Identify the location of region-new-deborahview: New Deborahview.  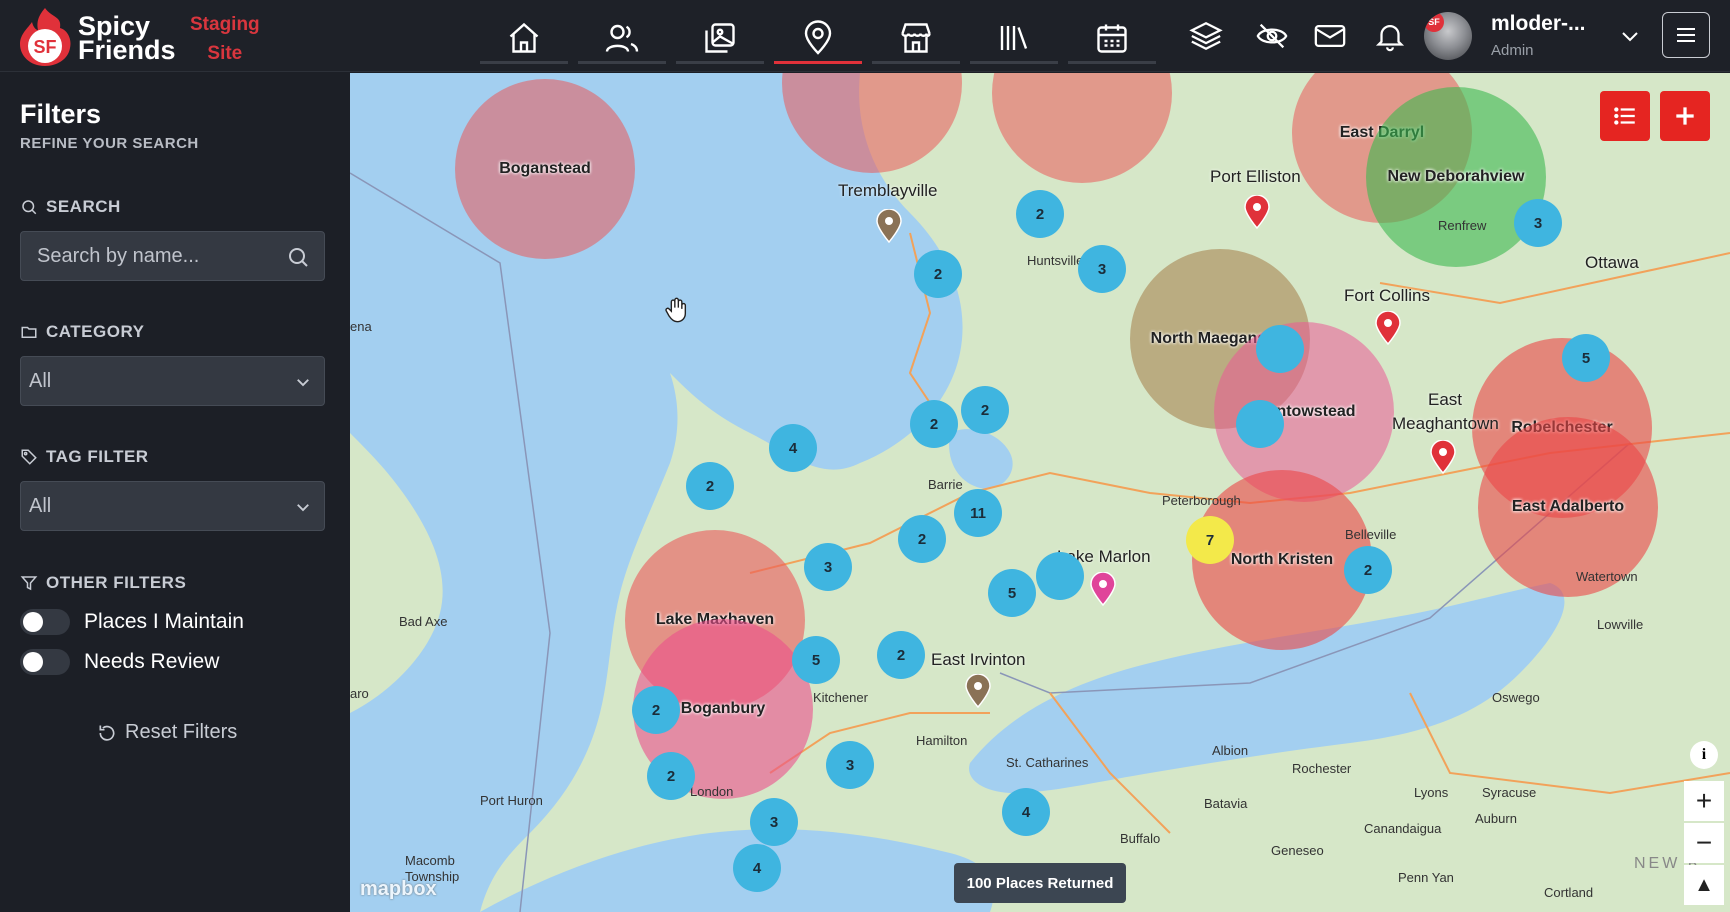
(1456, 177).